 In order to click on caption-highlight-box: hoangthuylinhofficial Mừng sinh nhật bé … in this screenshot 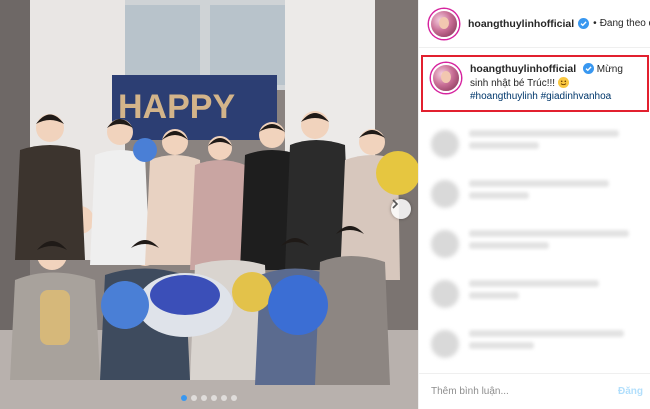, I will do `click(535, 83)`.